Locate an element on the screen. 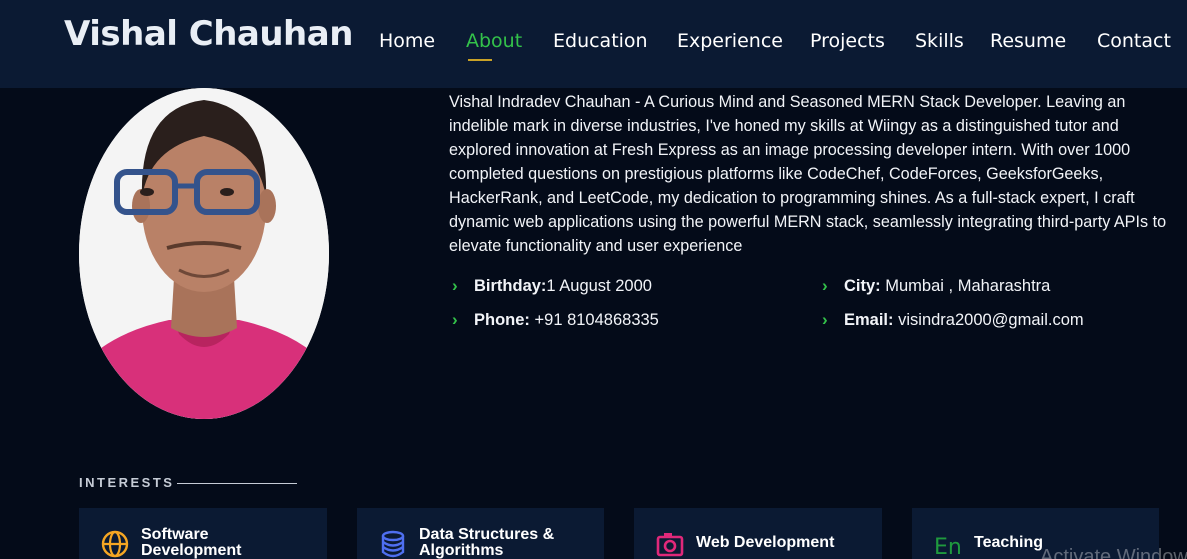 The height and width of the screenshot is (559, 1187). activate-windows-watermark: Activate Windows is located at coordinates (1113, 552).